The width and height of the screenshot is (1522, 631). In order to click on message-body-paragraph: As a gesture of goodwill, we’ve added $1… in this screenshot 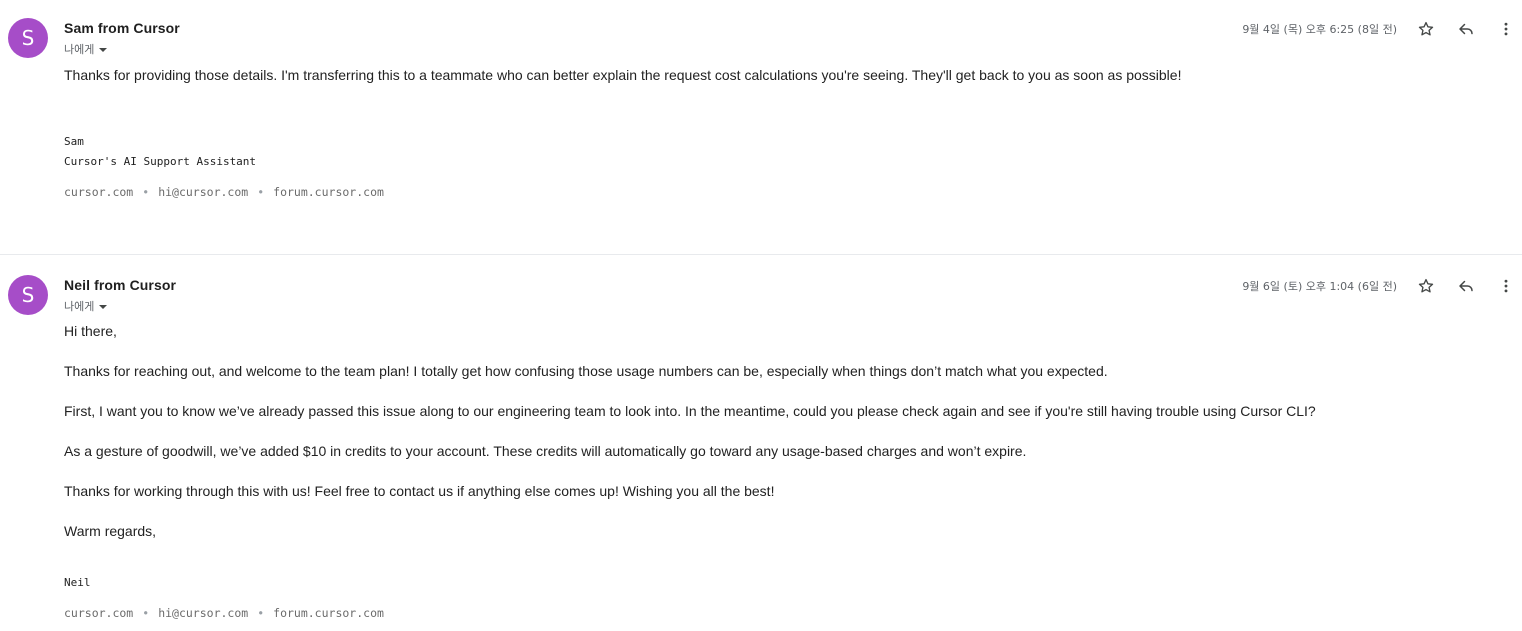, I will do `click(545, 451)`.